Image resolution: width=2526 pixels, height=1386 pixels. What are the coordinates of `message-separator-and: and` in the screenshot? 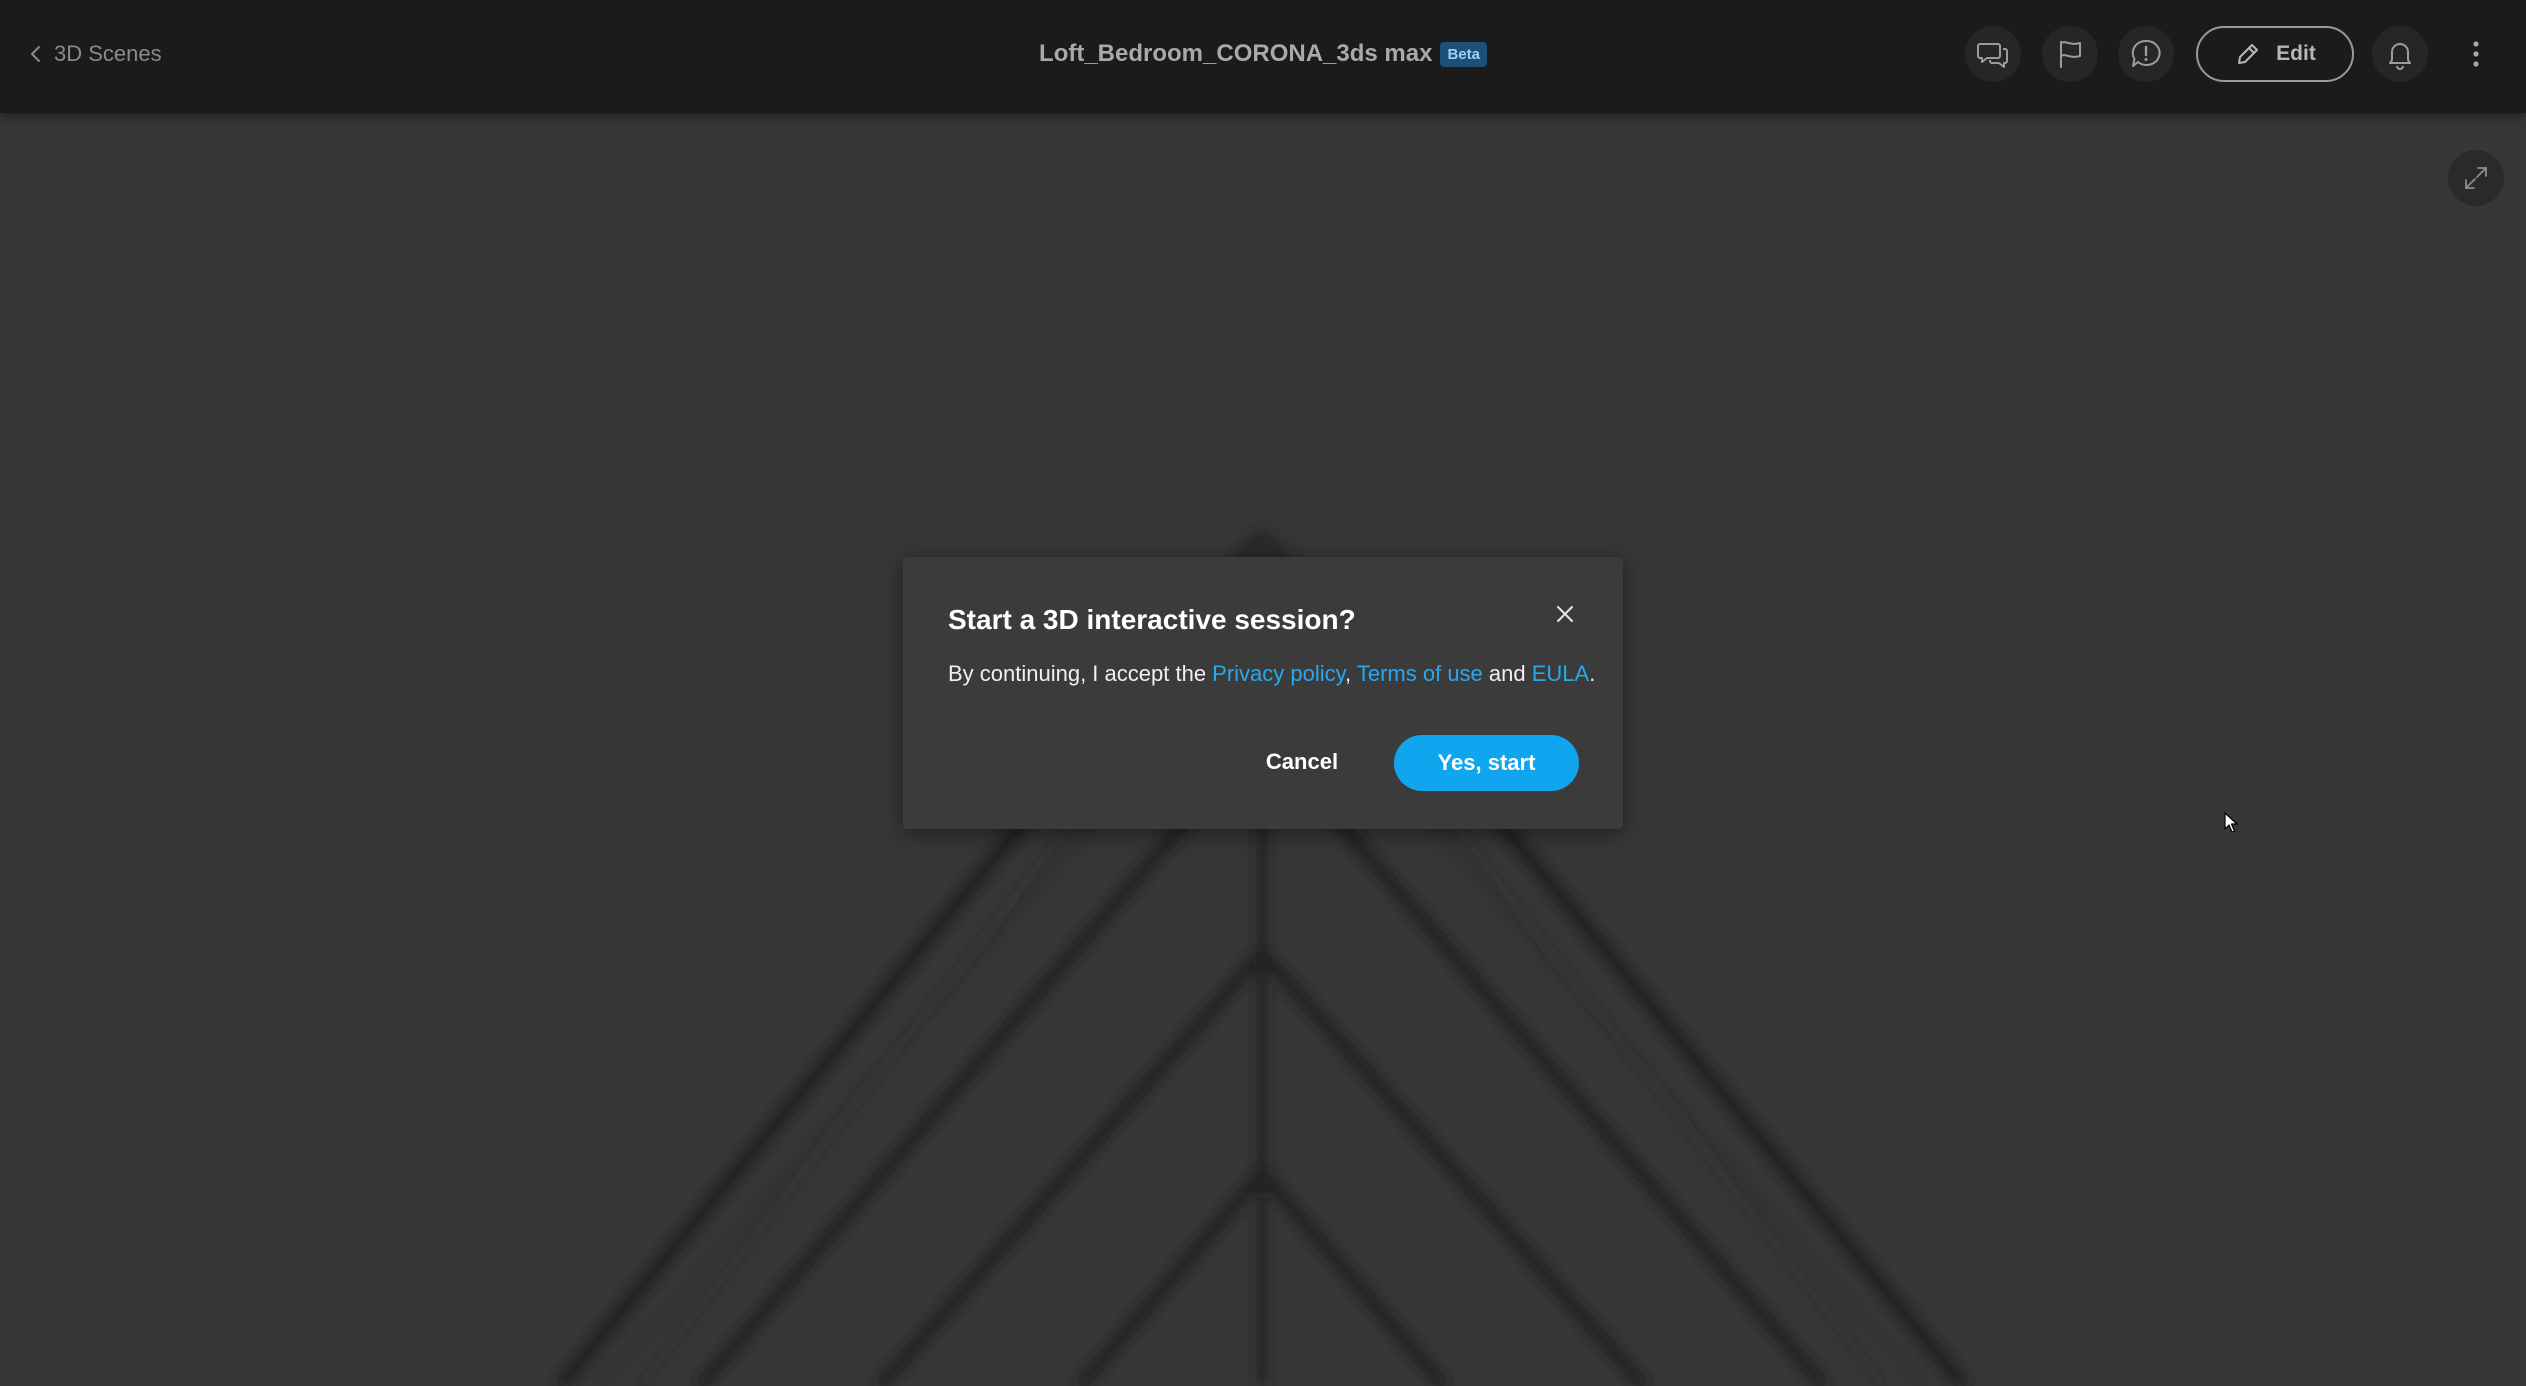 It's located at (1507, 673).